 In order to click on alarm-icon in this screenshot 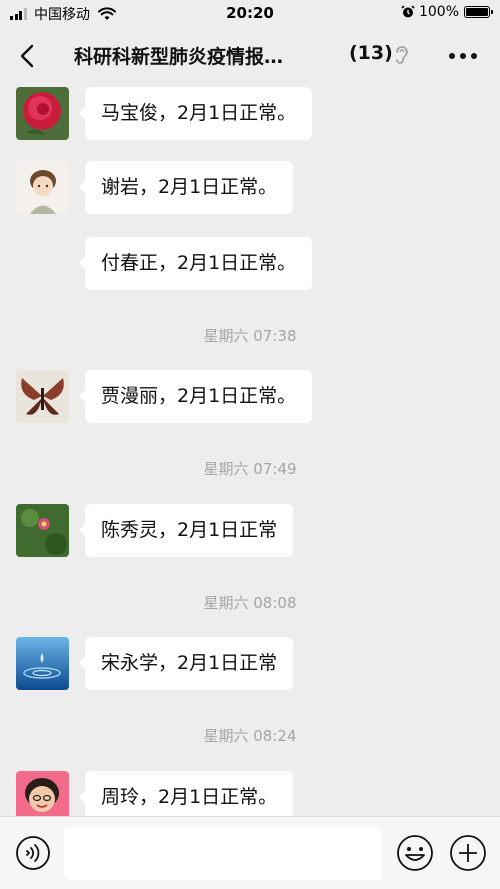, I will do `click(408, 11)`.